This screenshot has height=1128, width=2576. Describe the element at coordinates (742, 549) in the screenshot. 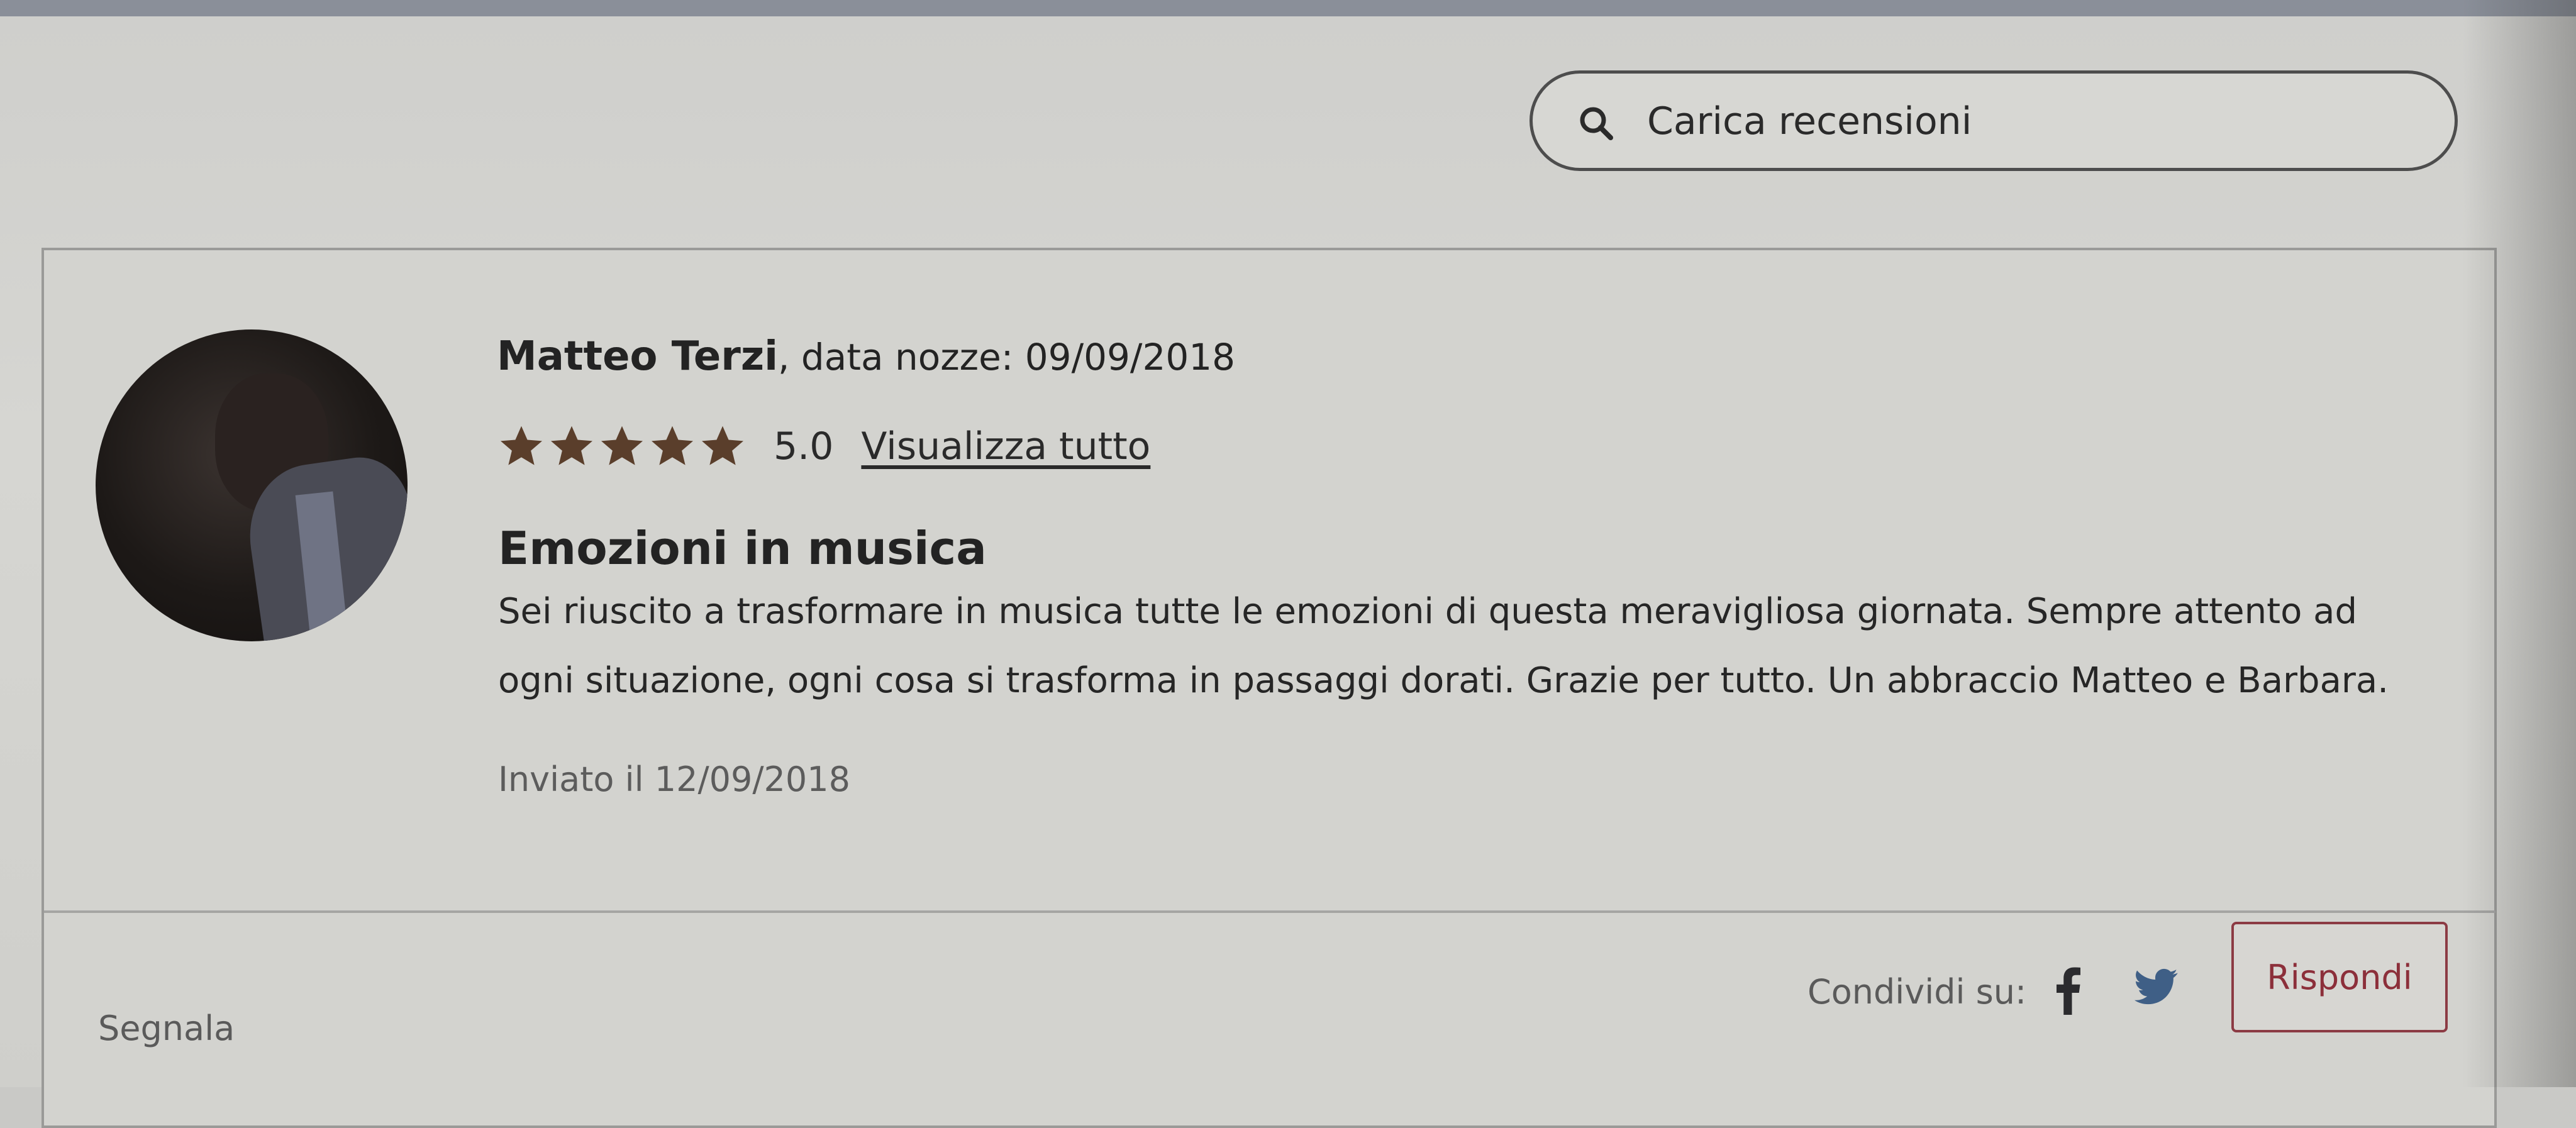

I see `review-title: Emozioni in musica` at that location.